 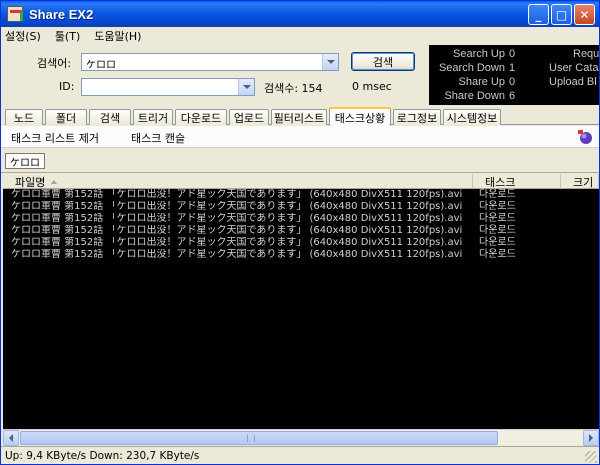 I want to click on task-toolbar: 태스크 리스트 제거 태스크 캔슬, so click(x=300, y=137).